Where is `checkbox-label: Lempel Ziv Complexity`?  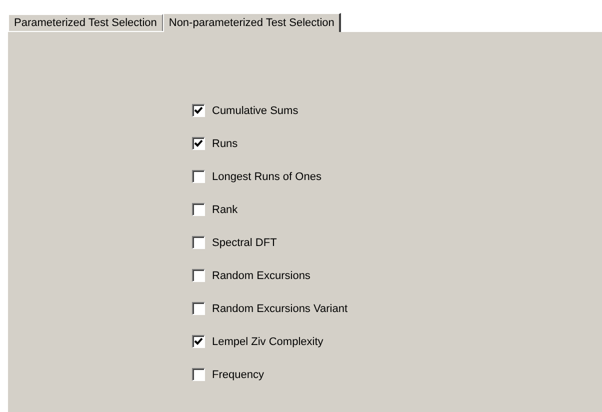 checkbox-label: Lempel Ziv Complexity is located at coordinates (268, 342).